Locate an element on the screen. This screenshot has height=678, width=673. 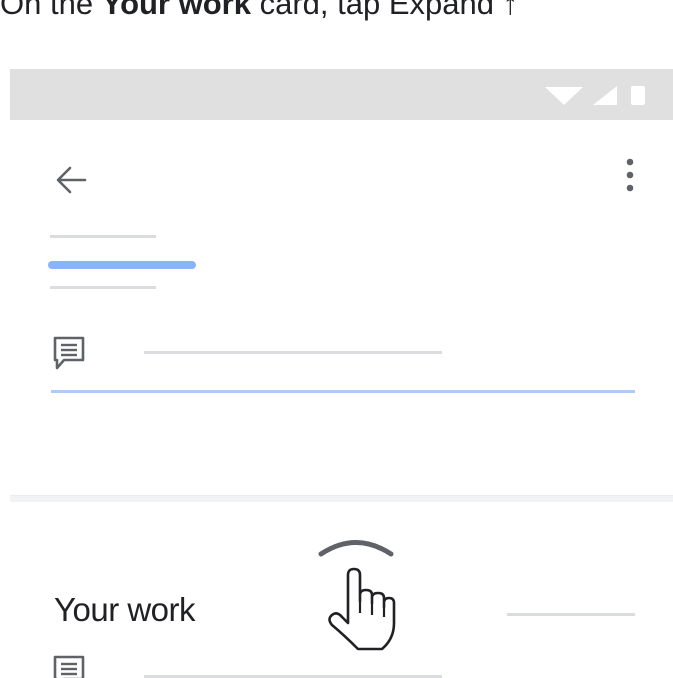
status-icons is located at coordinates (597, 97).